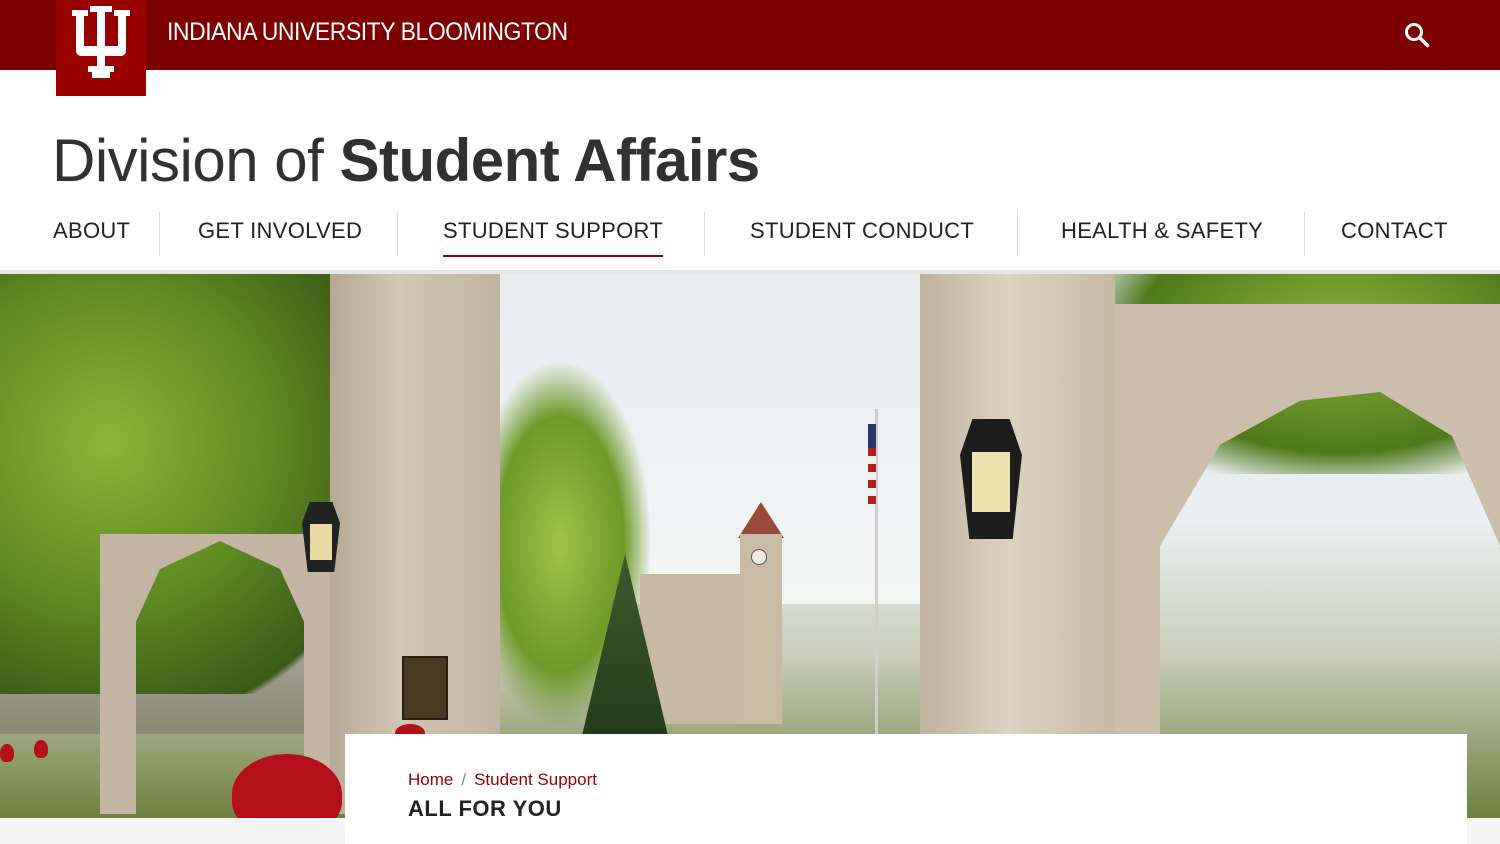  What do you see at coordinates (553, 232) in the screenshot?
I see `nav-student-support: STUDENT SUPPORT` at bounding box center [553, 232].